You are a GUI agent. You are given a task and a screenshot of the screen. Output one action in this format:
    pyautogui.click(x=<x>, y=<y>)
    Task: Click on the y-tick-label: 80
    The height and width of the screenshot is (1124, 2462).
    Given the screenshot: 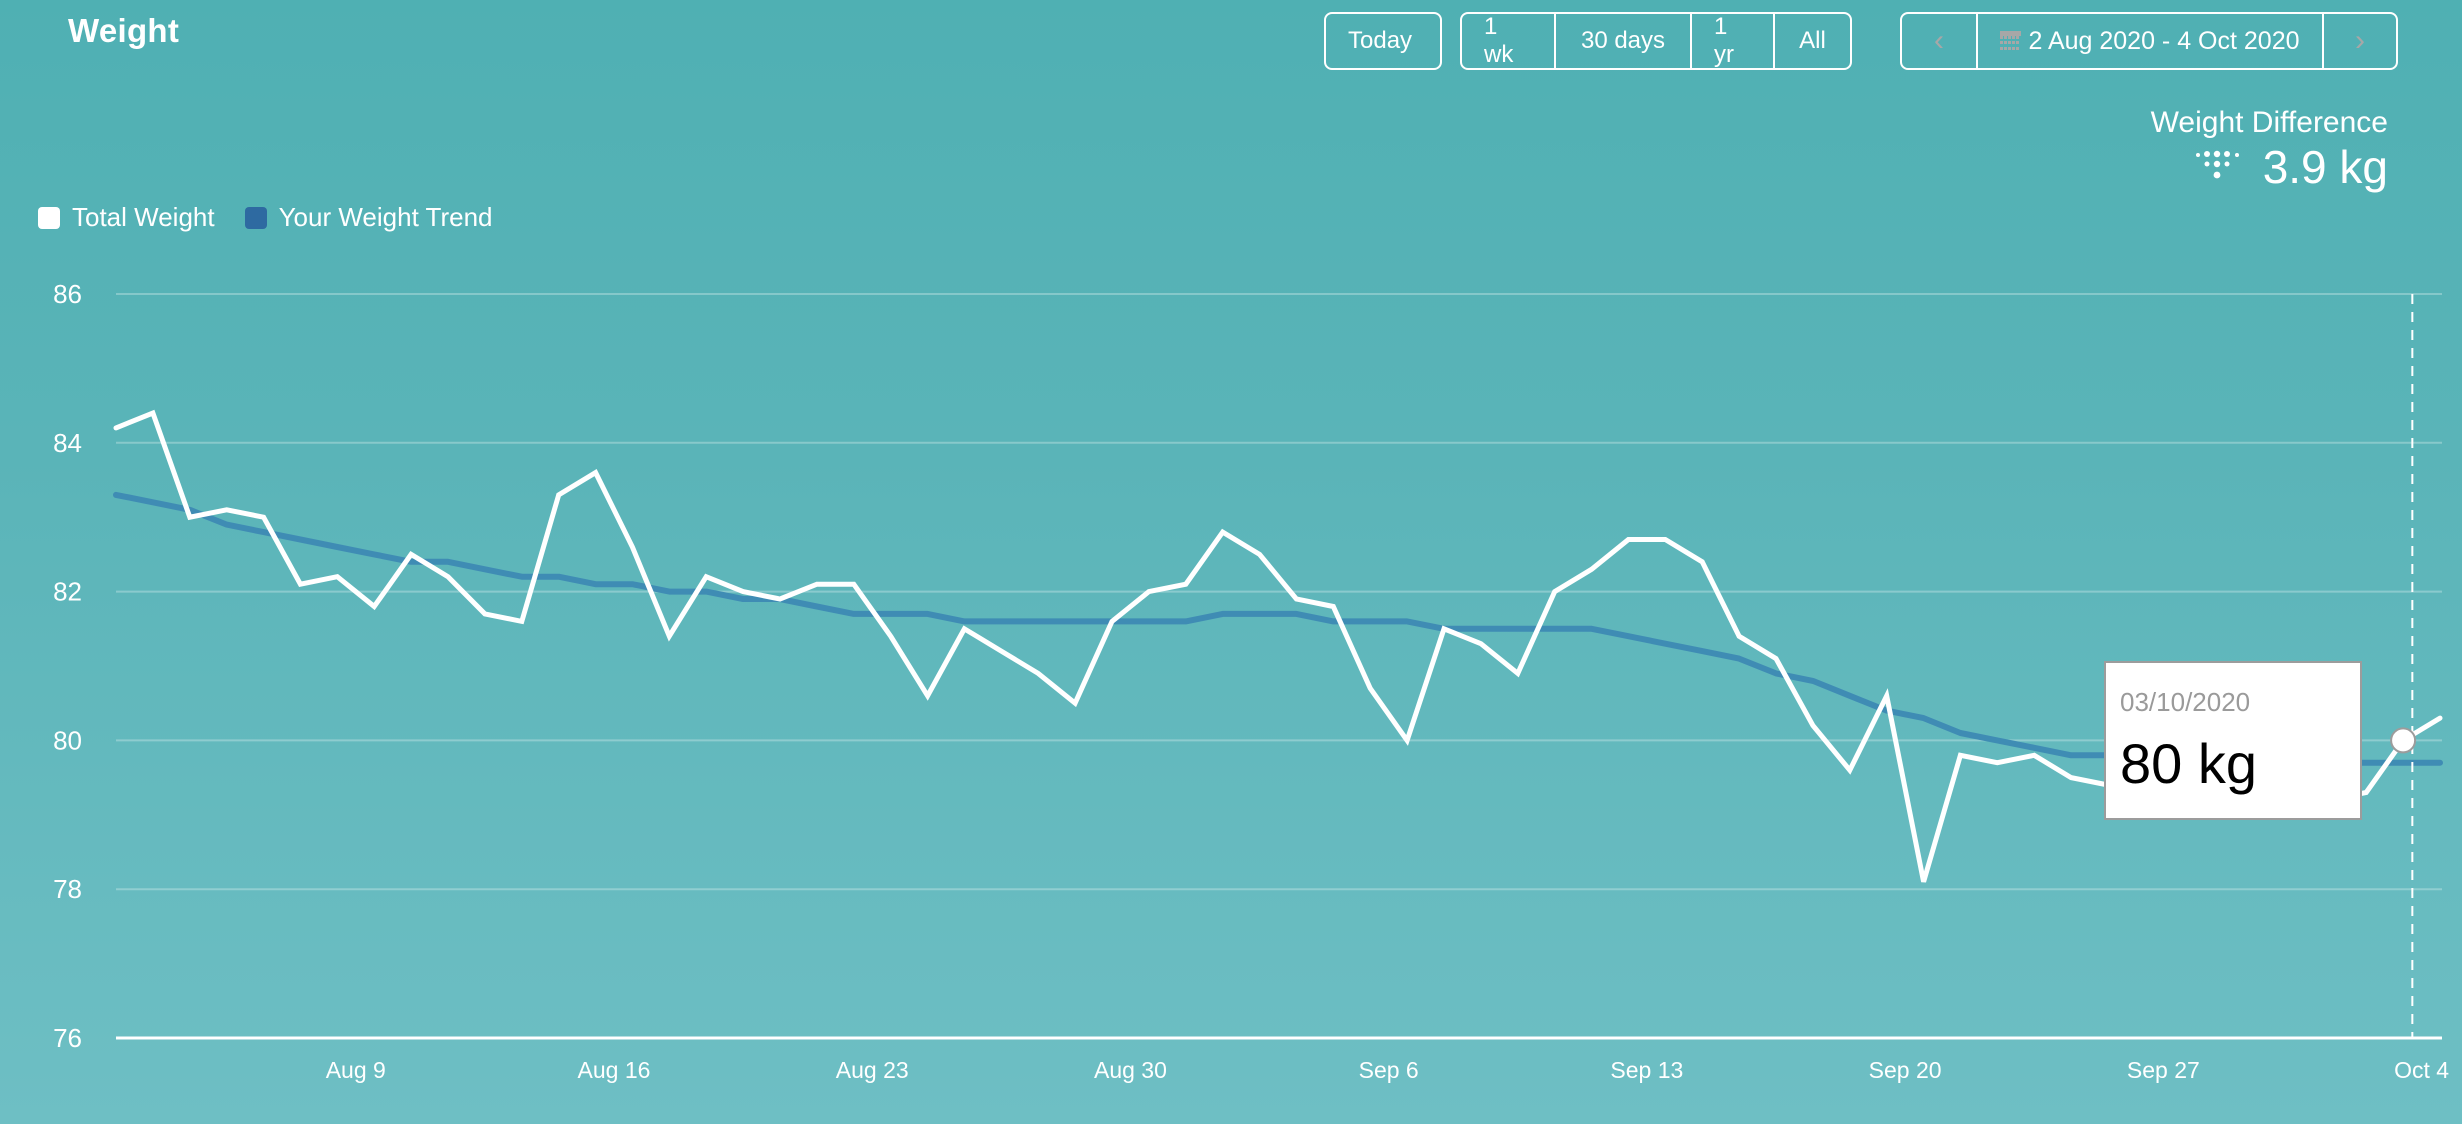 What is the action you would take?
    pyautogui.click(x=67, y=740)
    